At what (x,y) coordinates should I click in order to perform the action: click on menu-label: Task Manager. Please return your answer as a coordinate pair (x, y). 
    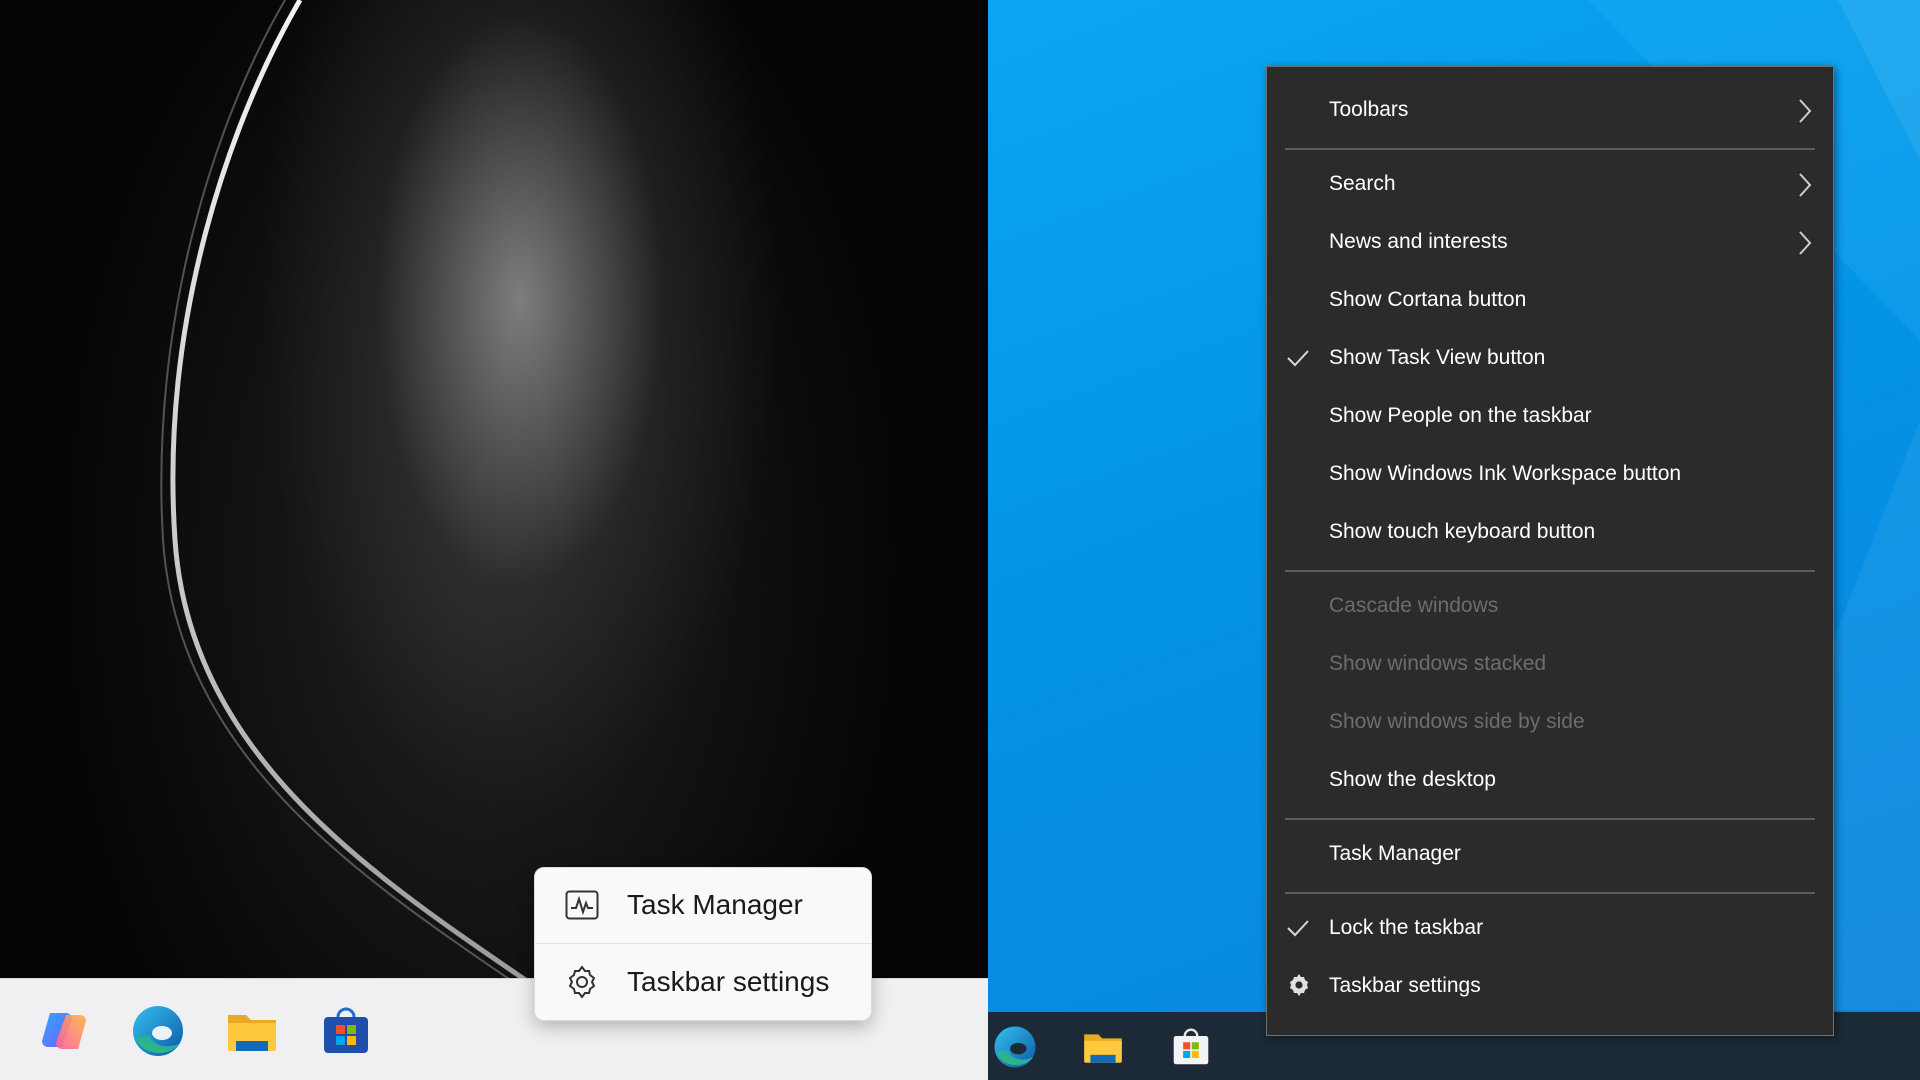
    Looking at the image, I should click on (1395, 853).